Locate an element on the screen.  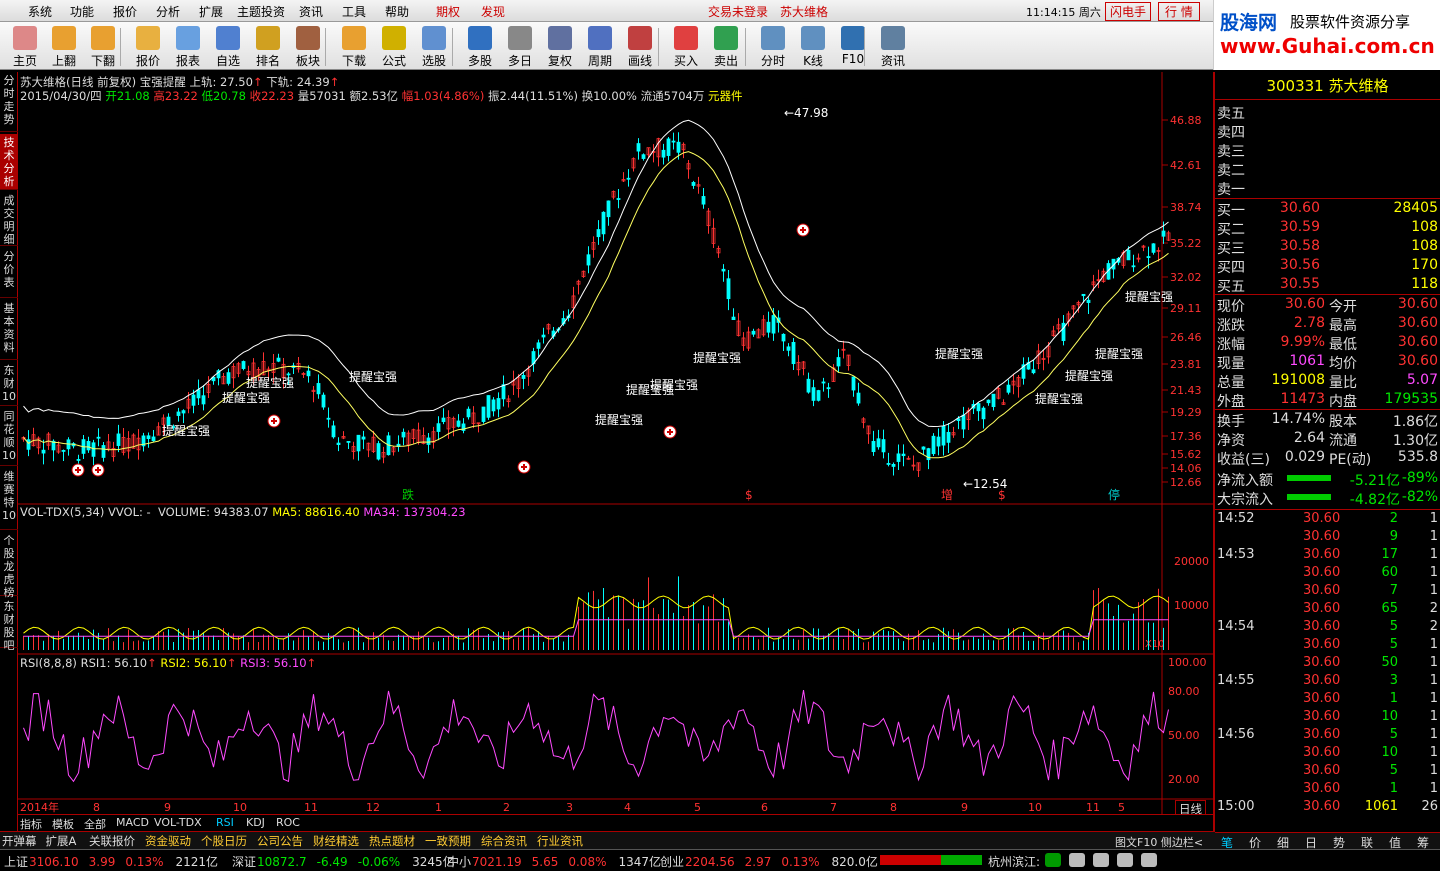
chat-icon is located at coordinates (1077, 860).